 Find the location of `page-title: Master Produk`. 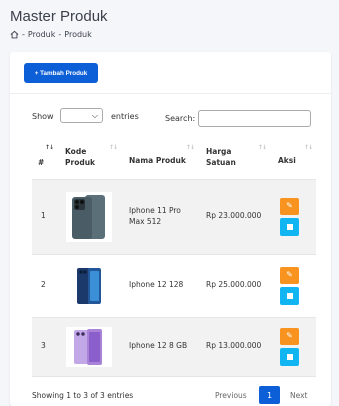

page-title: Master Produk is located at coordinates (59, 16).